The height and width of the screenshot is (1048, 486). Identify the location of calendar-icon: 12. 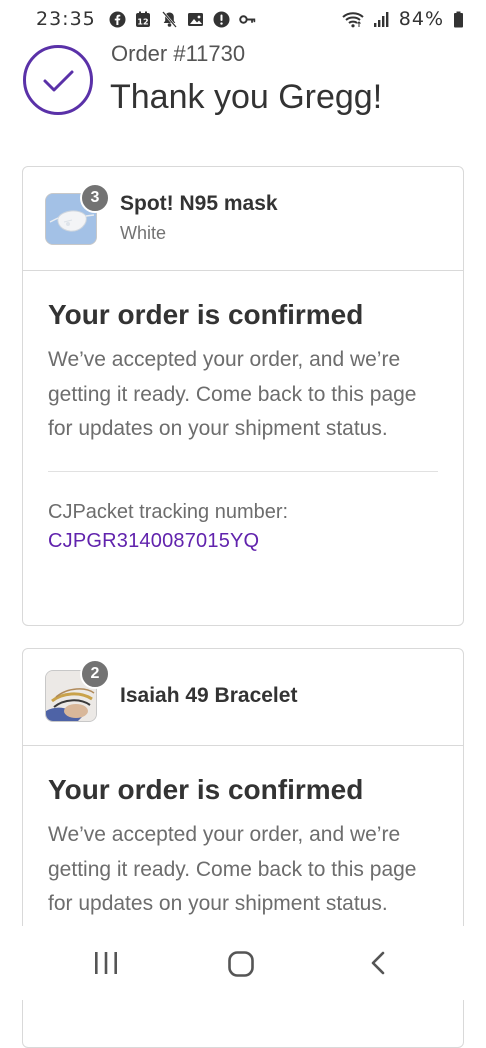
(143, 19).